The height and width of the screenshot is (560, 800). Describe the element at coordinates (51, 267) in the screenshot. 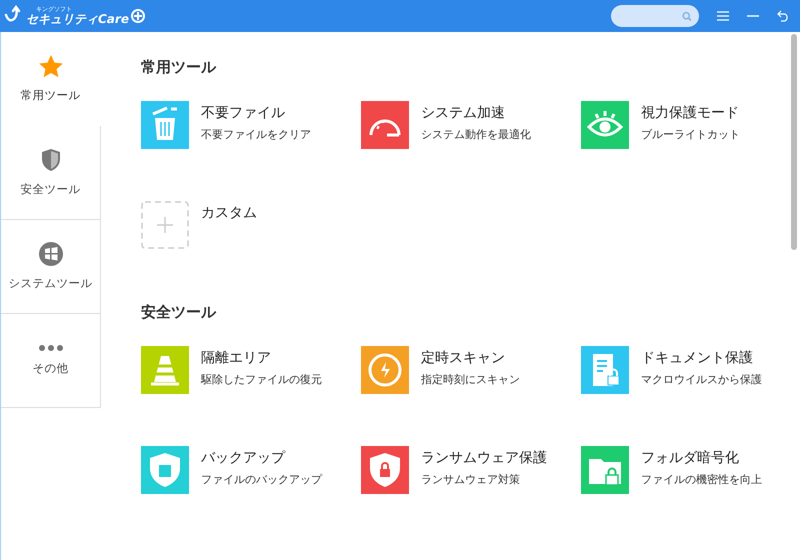

I see `sidebar-item: システムツール` at that location.